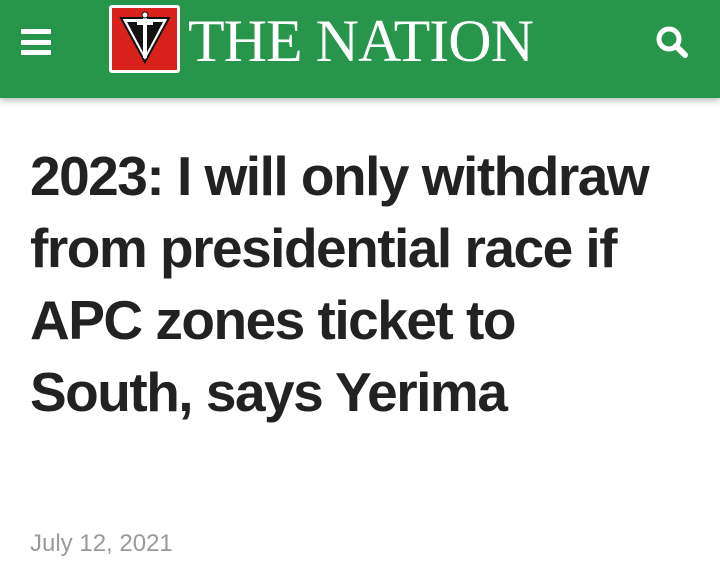 This screenshot has height=579, width=720. I want to click on site-name: THE NATION, so click(361, 41).